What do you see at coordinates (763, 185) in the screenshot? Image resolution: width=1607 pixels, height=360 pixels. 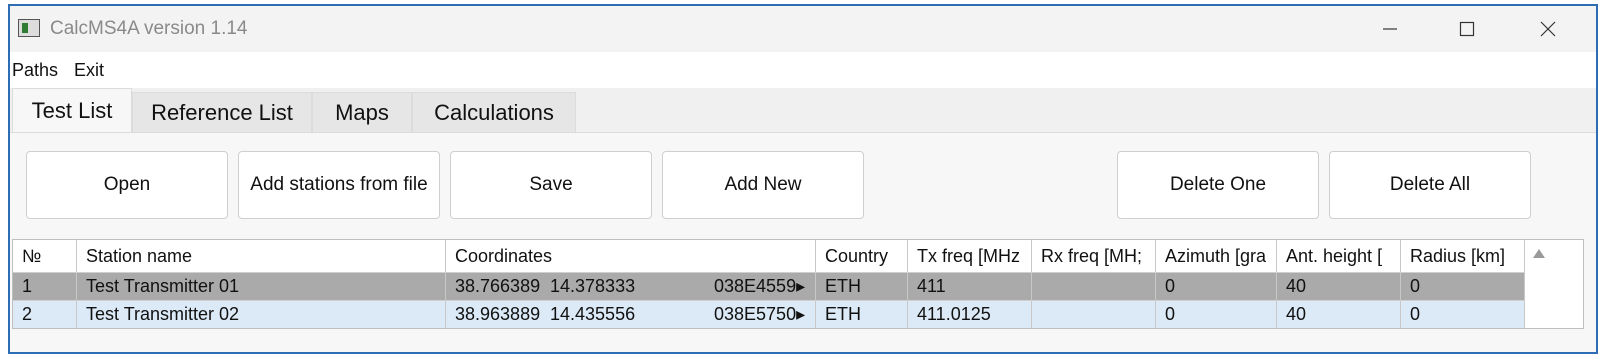 I see `add-new-button: Add New` at bounding box center [763, 185].